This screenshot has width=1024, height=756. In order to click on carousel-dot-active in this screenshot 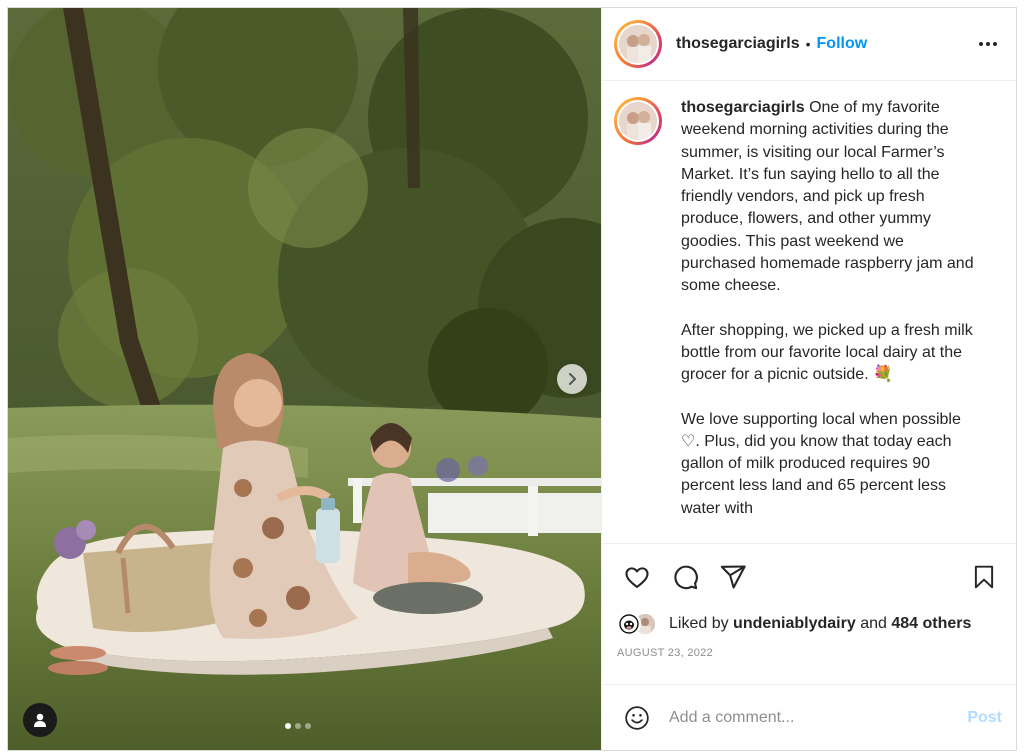, I will do `click(288, 726)`.